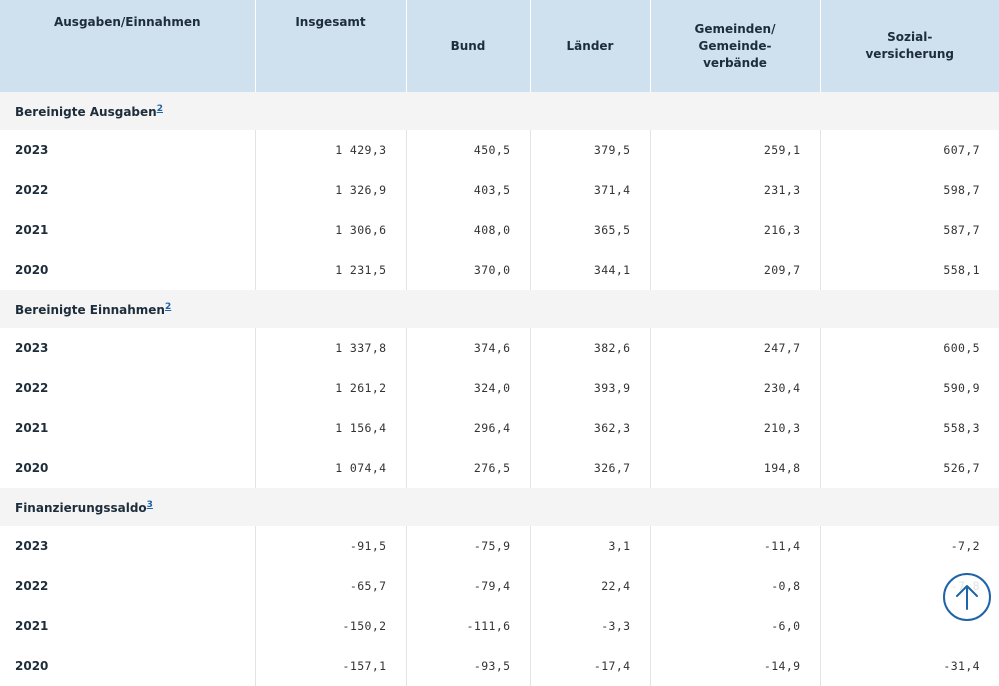 This screenshot has width=999, height=686. I want to click on value-cell-bund: 374,6, so click(467, 348).